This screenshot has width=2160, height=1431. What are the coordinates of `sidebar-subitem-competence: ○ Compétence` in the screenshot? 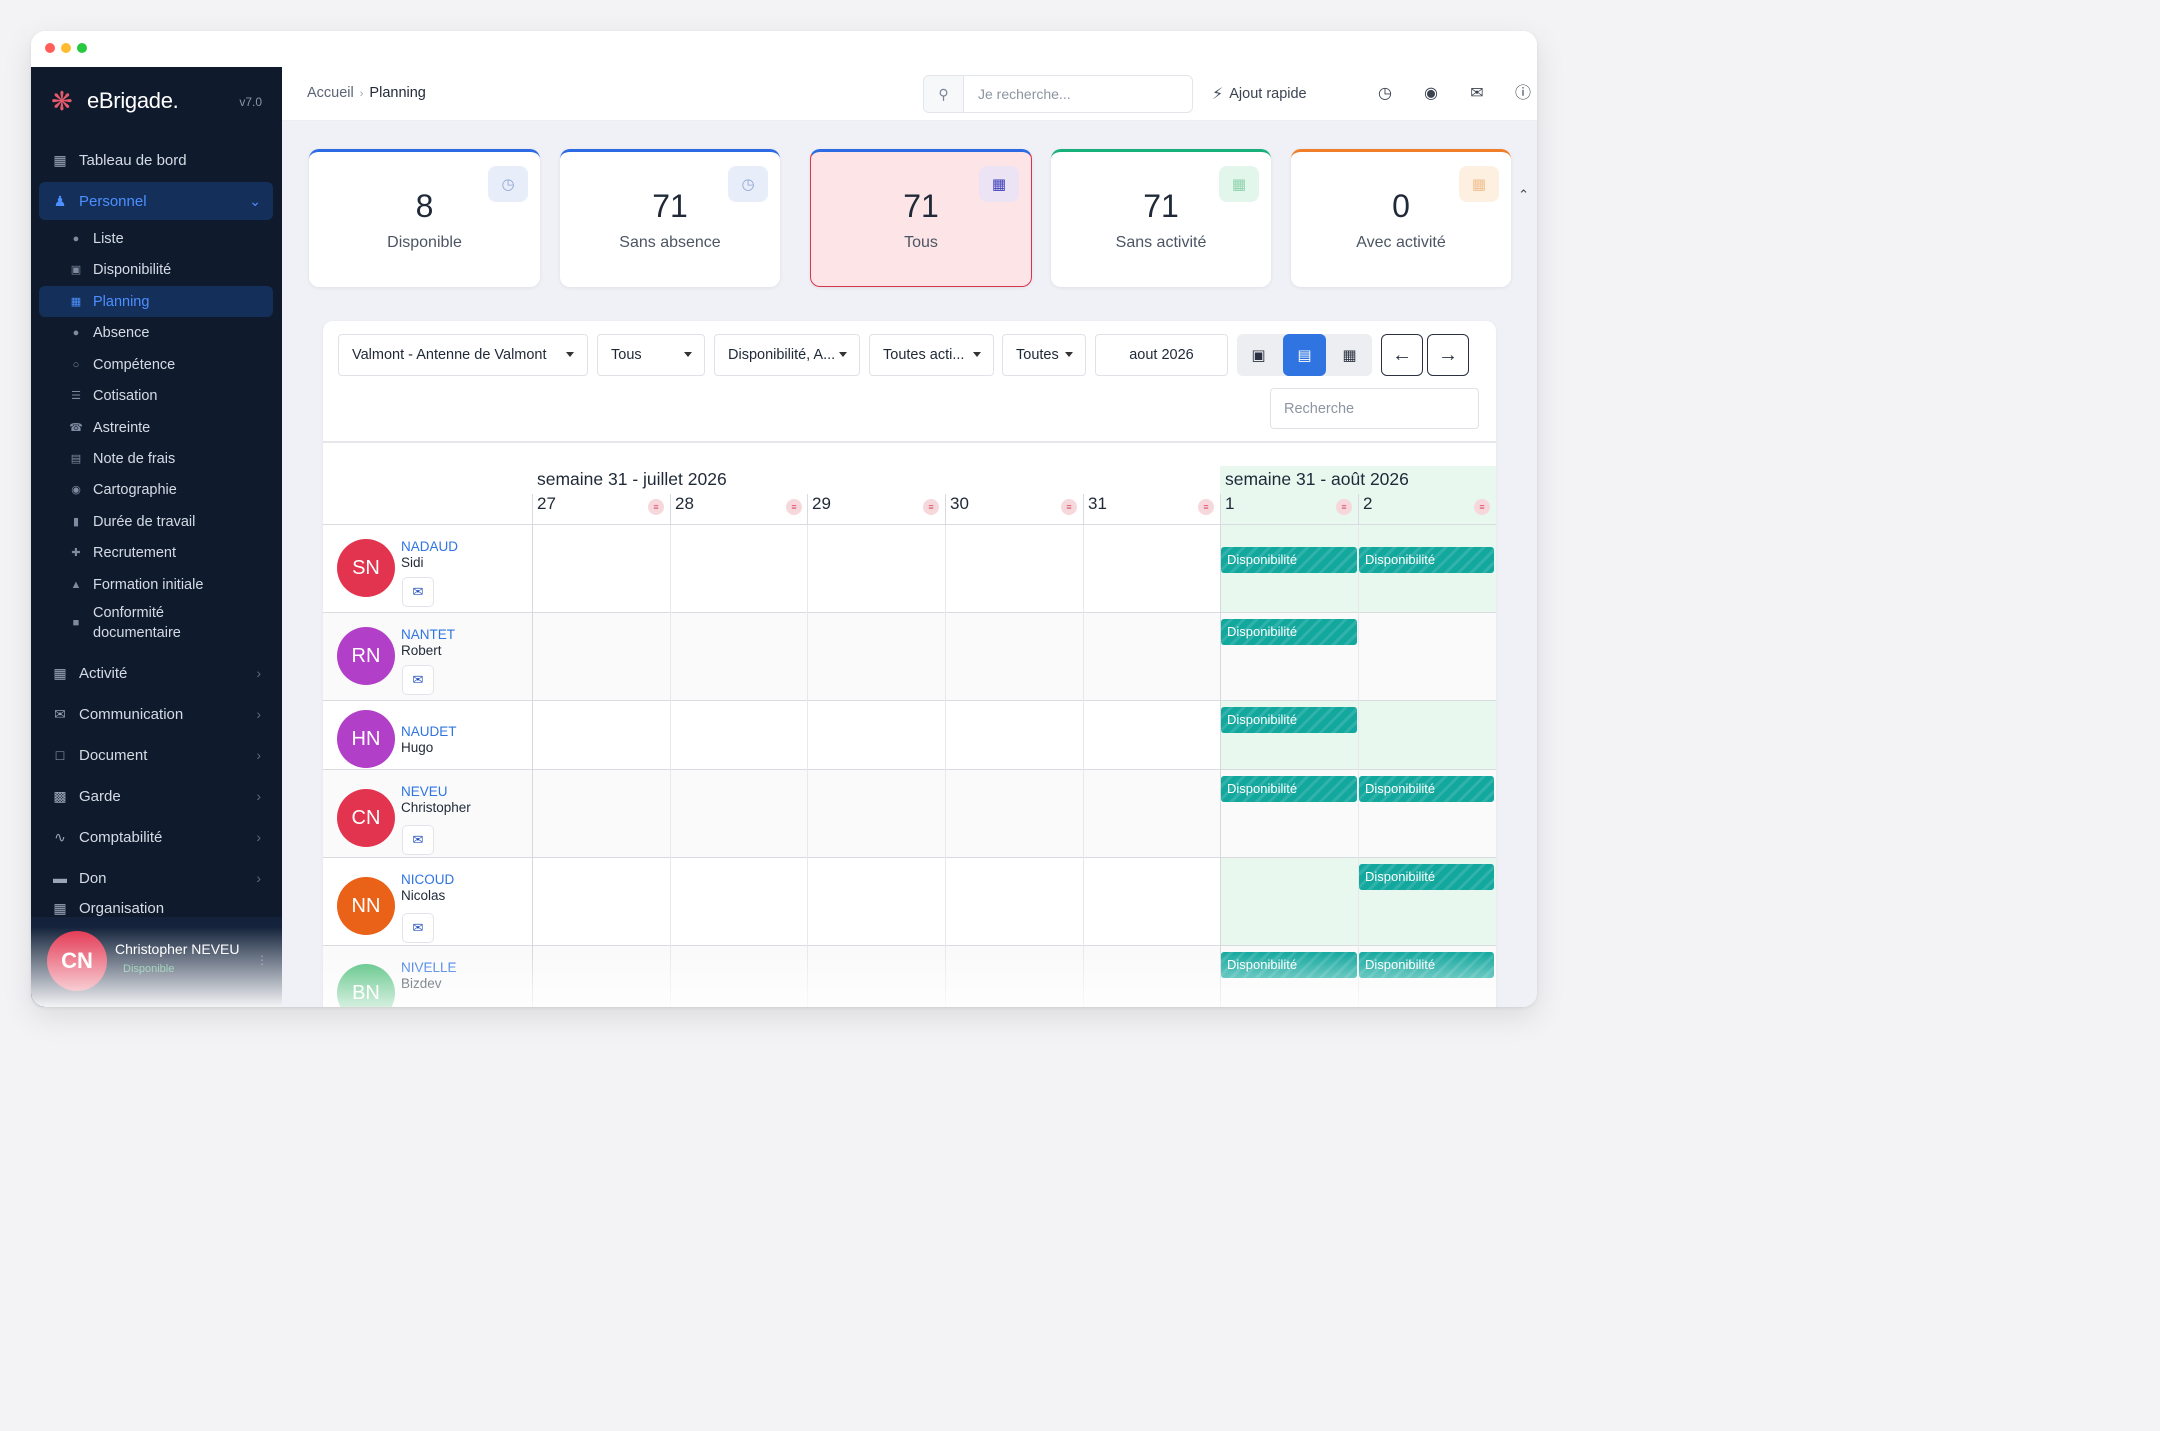 It's located at (156, 364).